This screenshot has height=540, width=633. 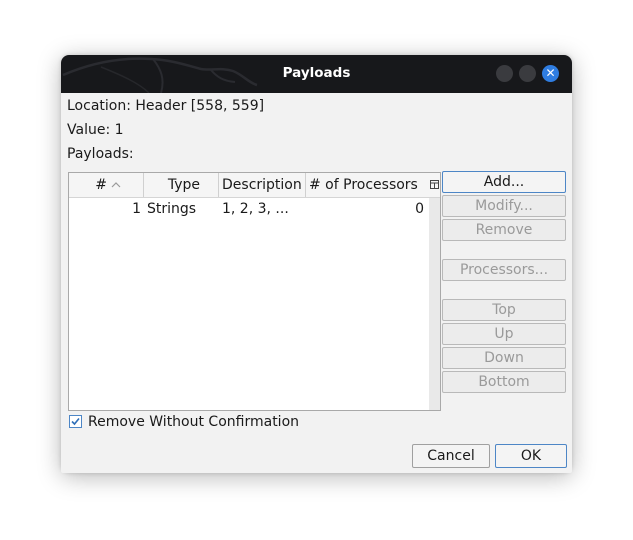 What do you see at coordinates (172, 209) in the screenshot?
I see `cell-type: Strings` at bounding box center [172, 209].